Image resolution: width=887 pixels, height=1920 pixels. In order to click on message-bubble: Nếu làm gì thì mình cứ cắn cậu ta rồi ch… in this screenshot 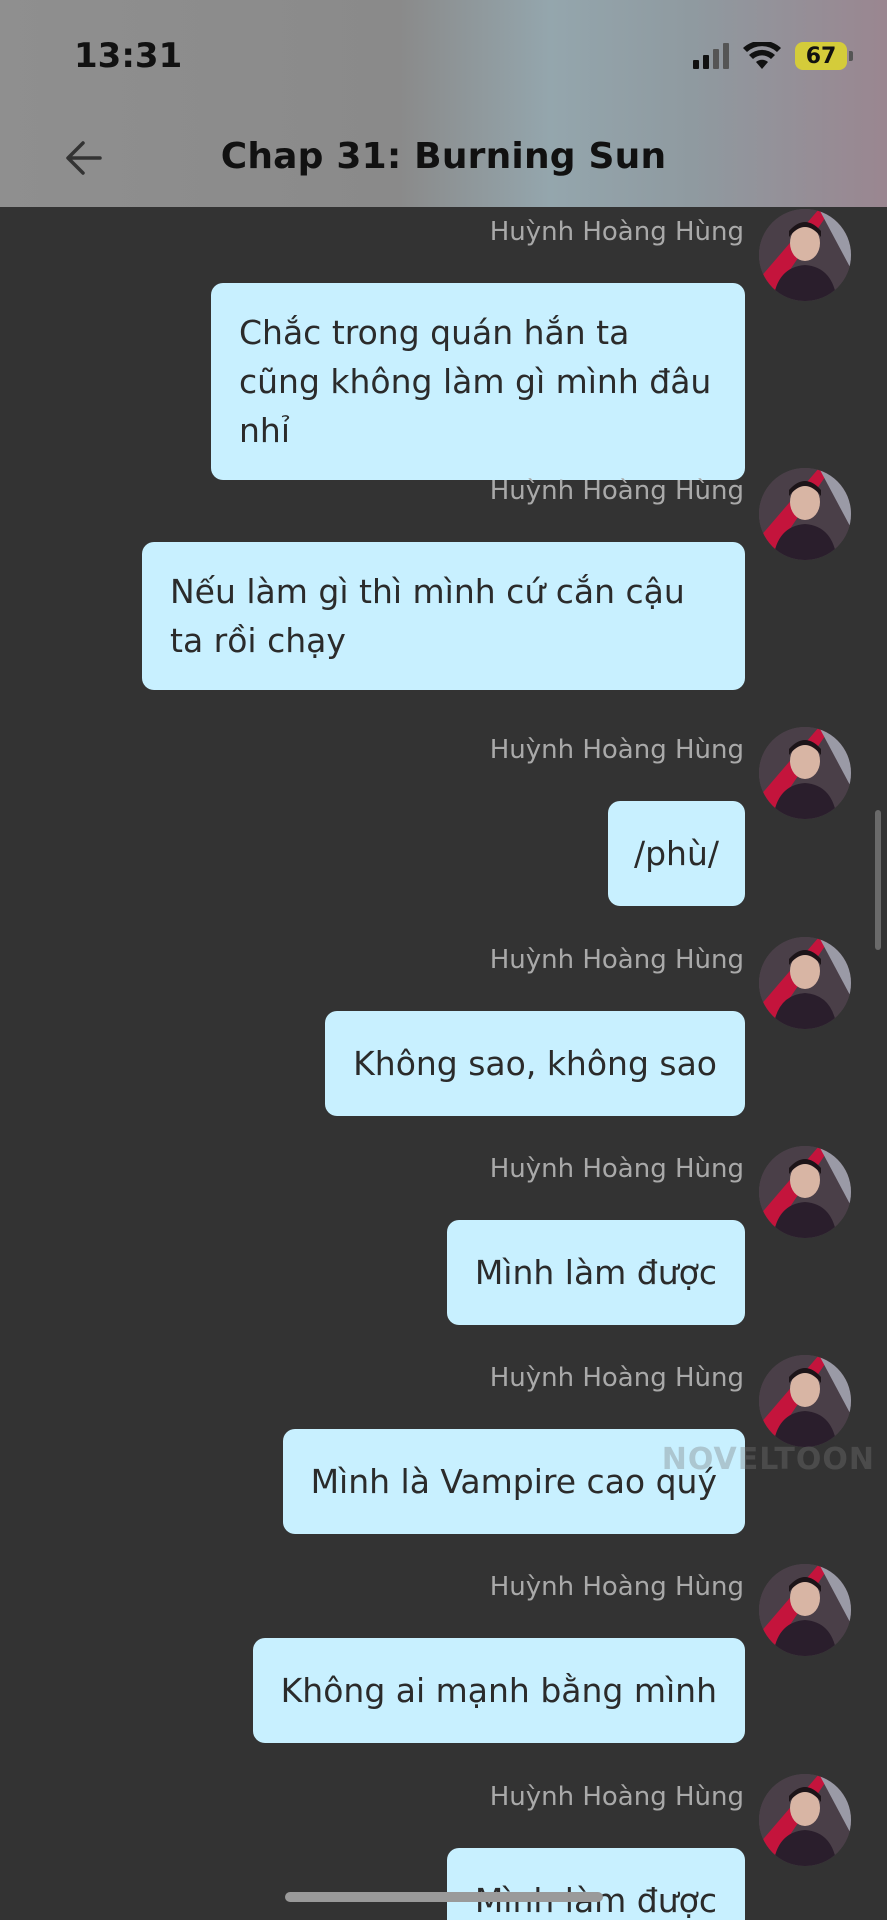, I will do `click(443, 616)`.